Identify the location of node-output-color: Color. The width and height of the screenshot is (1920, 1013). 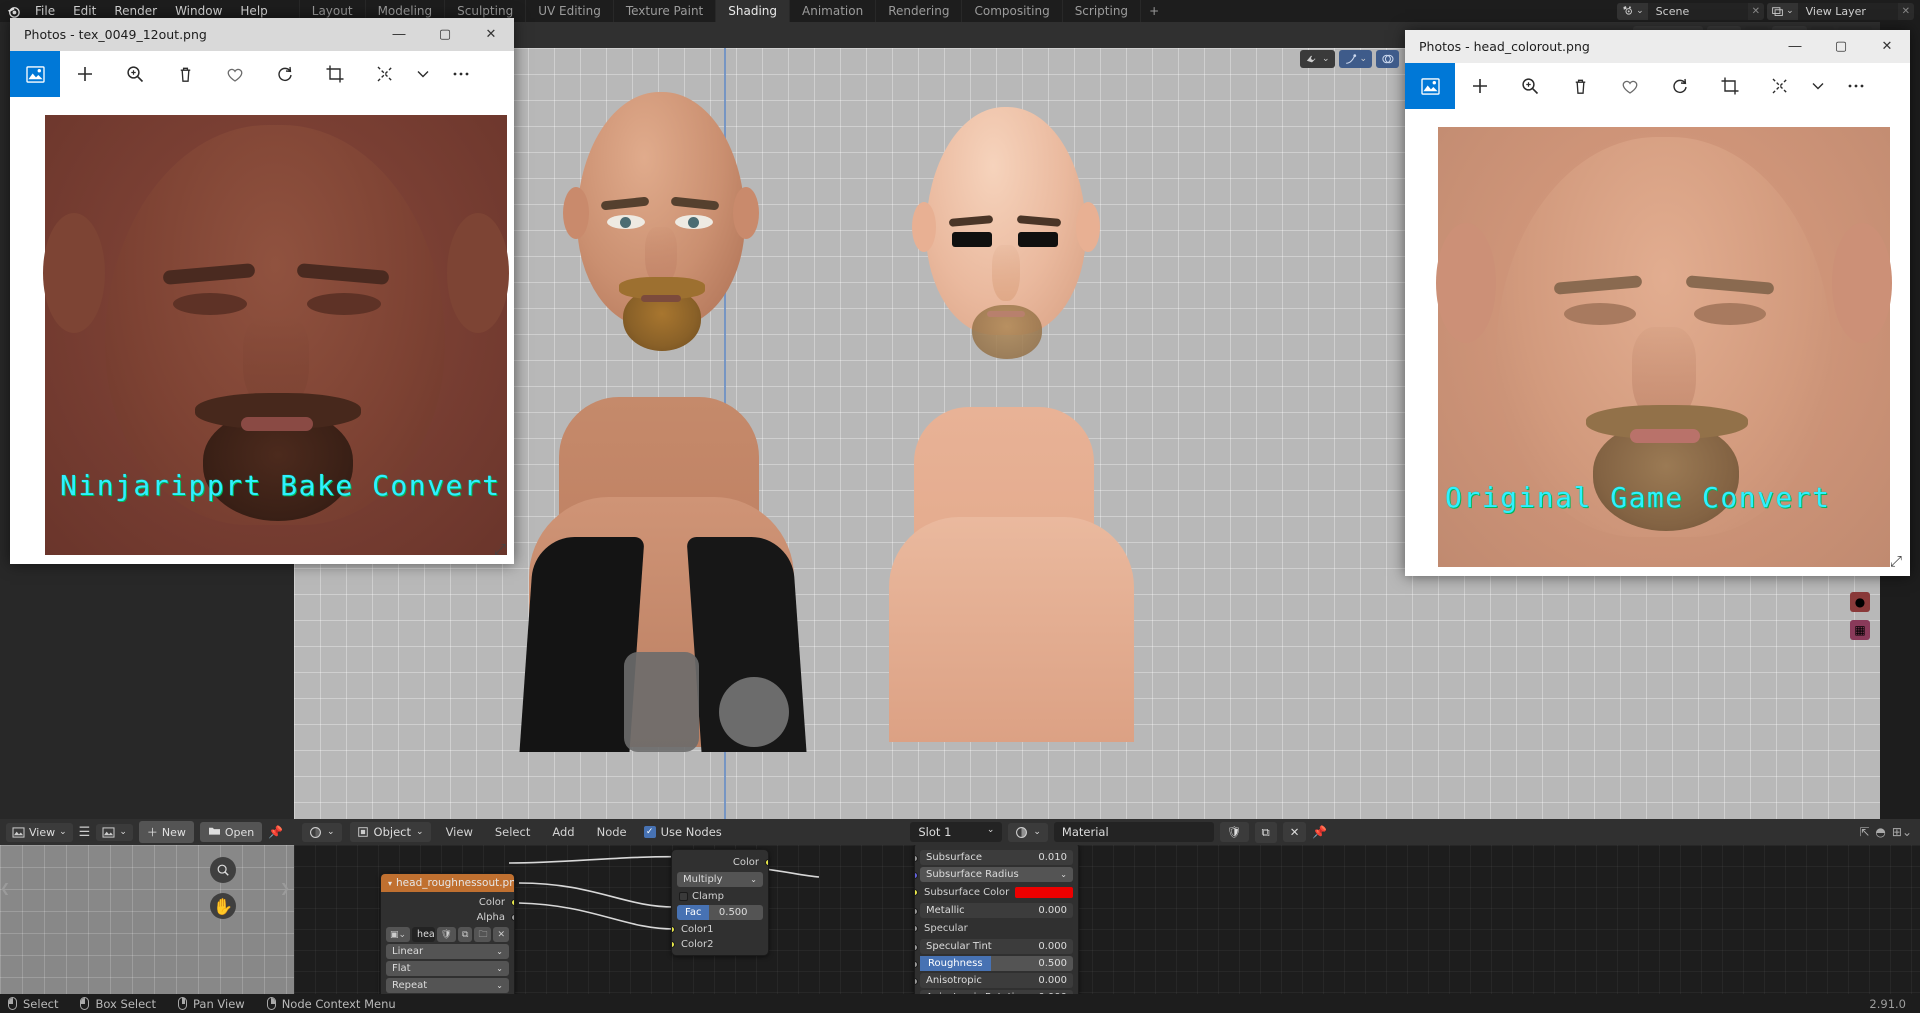
(450, 902).